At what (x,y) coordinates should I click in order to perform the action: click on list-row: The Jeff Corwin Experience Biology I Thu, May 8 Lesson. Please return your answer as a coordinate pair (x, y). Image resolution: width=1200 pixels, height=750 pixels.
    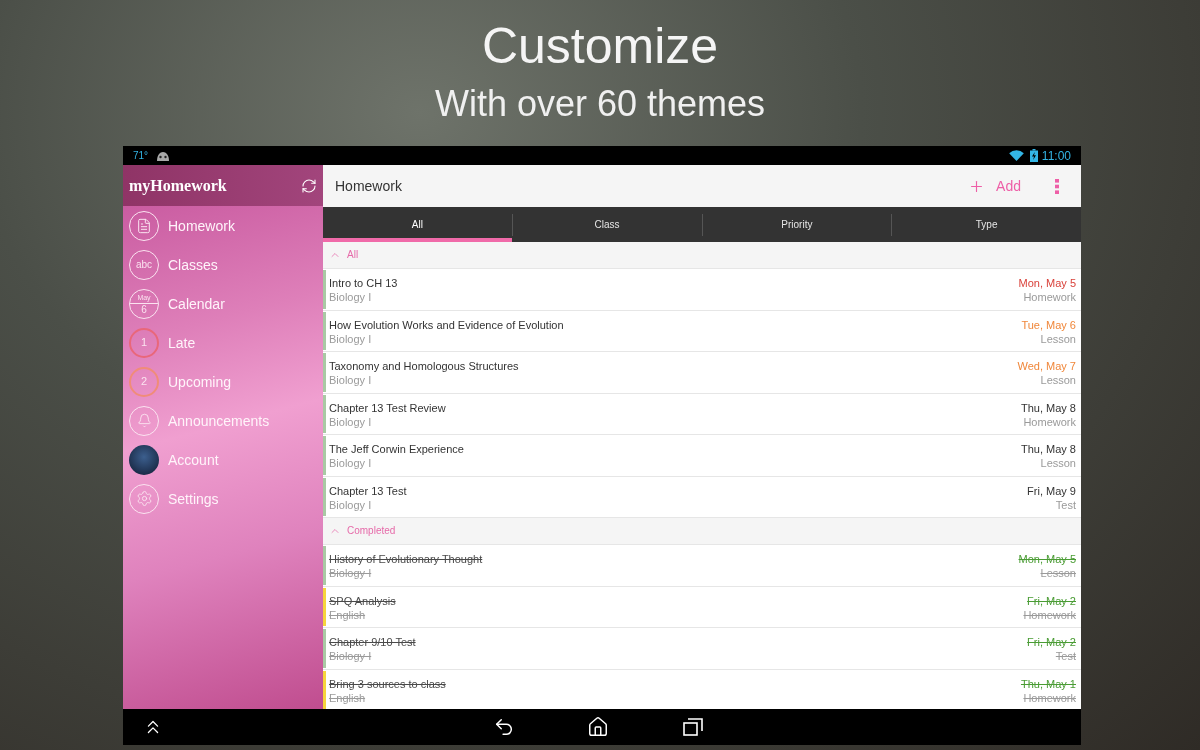
    Looking at the image, I should click on (702, 456).